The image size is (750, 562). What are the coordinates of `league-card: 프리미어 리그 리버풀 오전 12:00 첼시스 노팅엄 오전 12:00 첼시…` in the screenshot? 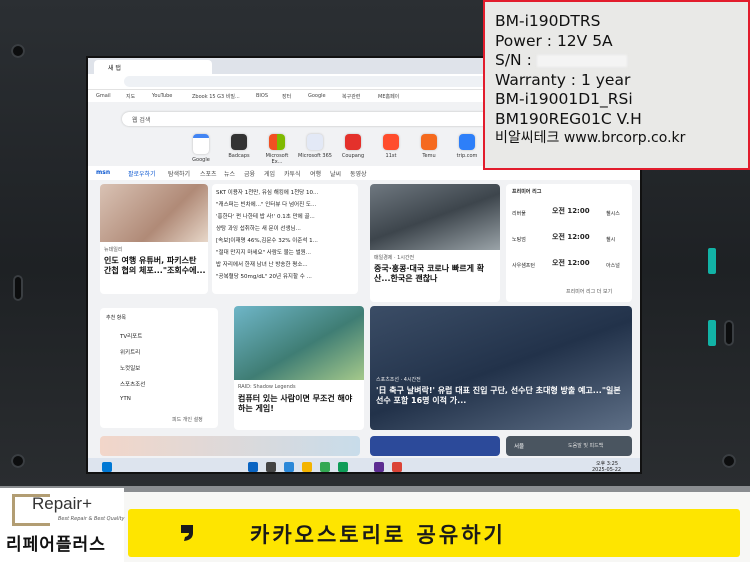 It's located at (569, 243).